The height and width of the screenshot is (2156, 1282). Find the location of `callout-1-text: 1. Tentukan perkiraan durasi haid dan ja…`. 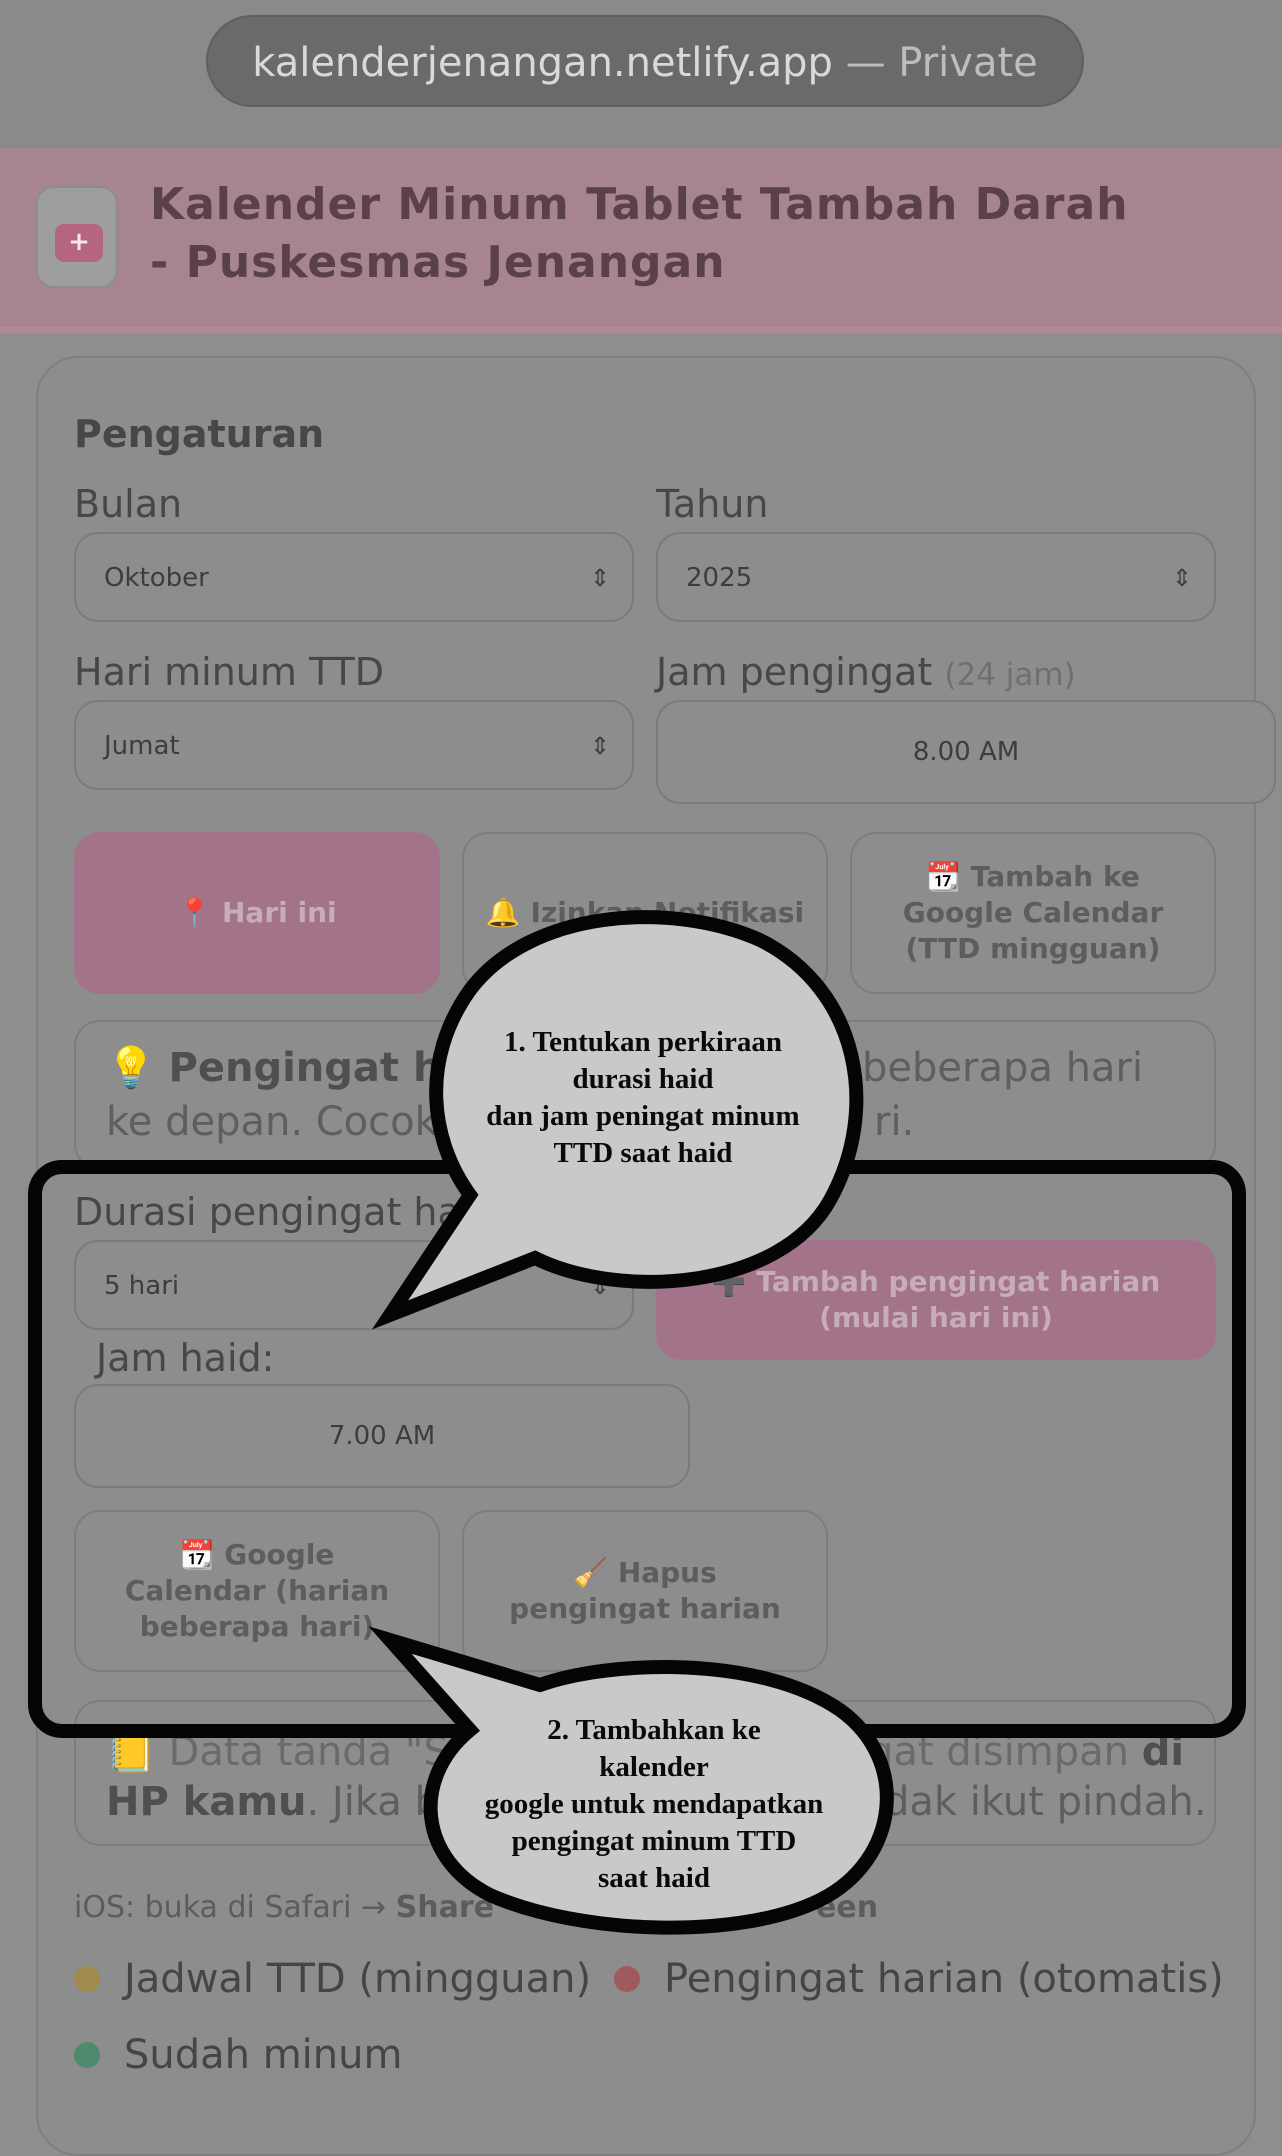

callout-1-text: 1. Tentukan perkiraan durasi haid dan ja… is located at coordinates (643, 1097).